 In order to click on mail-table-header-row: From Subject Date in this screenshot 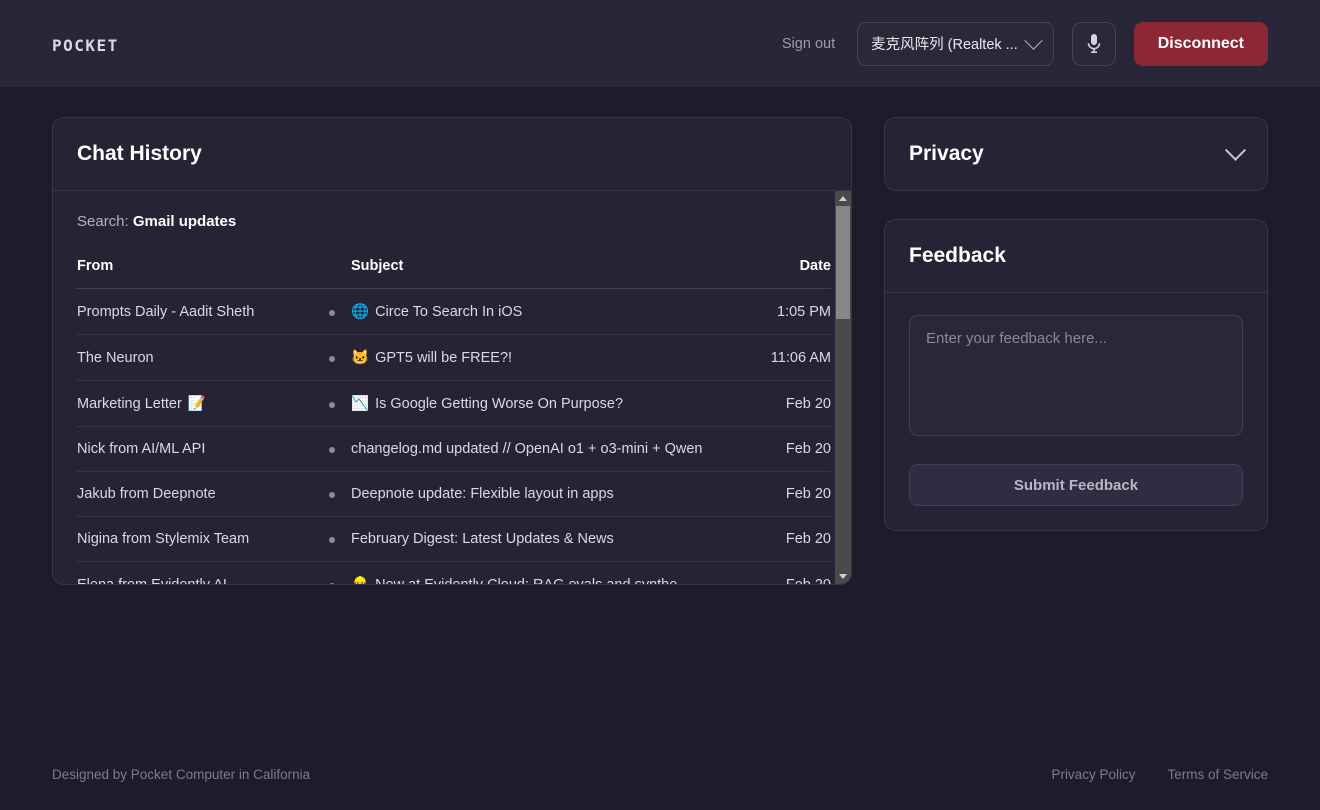, I will do `click(454, 273)`.